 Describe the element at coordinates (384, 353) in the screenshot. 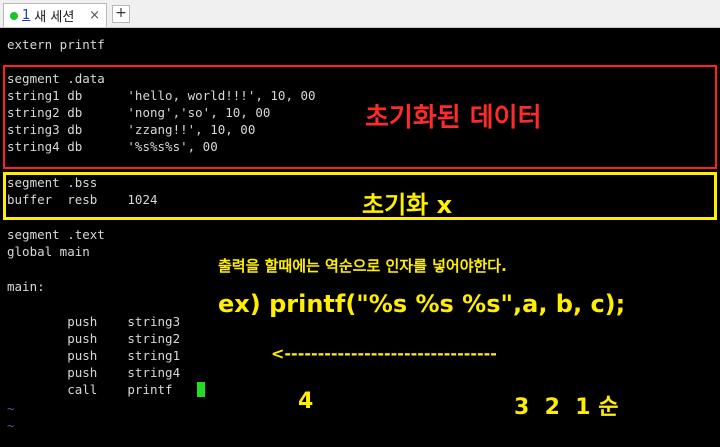

I see `left-arrow-annotation: <--------------------------------` at that location.